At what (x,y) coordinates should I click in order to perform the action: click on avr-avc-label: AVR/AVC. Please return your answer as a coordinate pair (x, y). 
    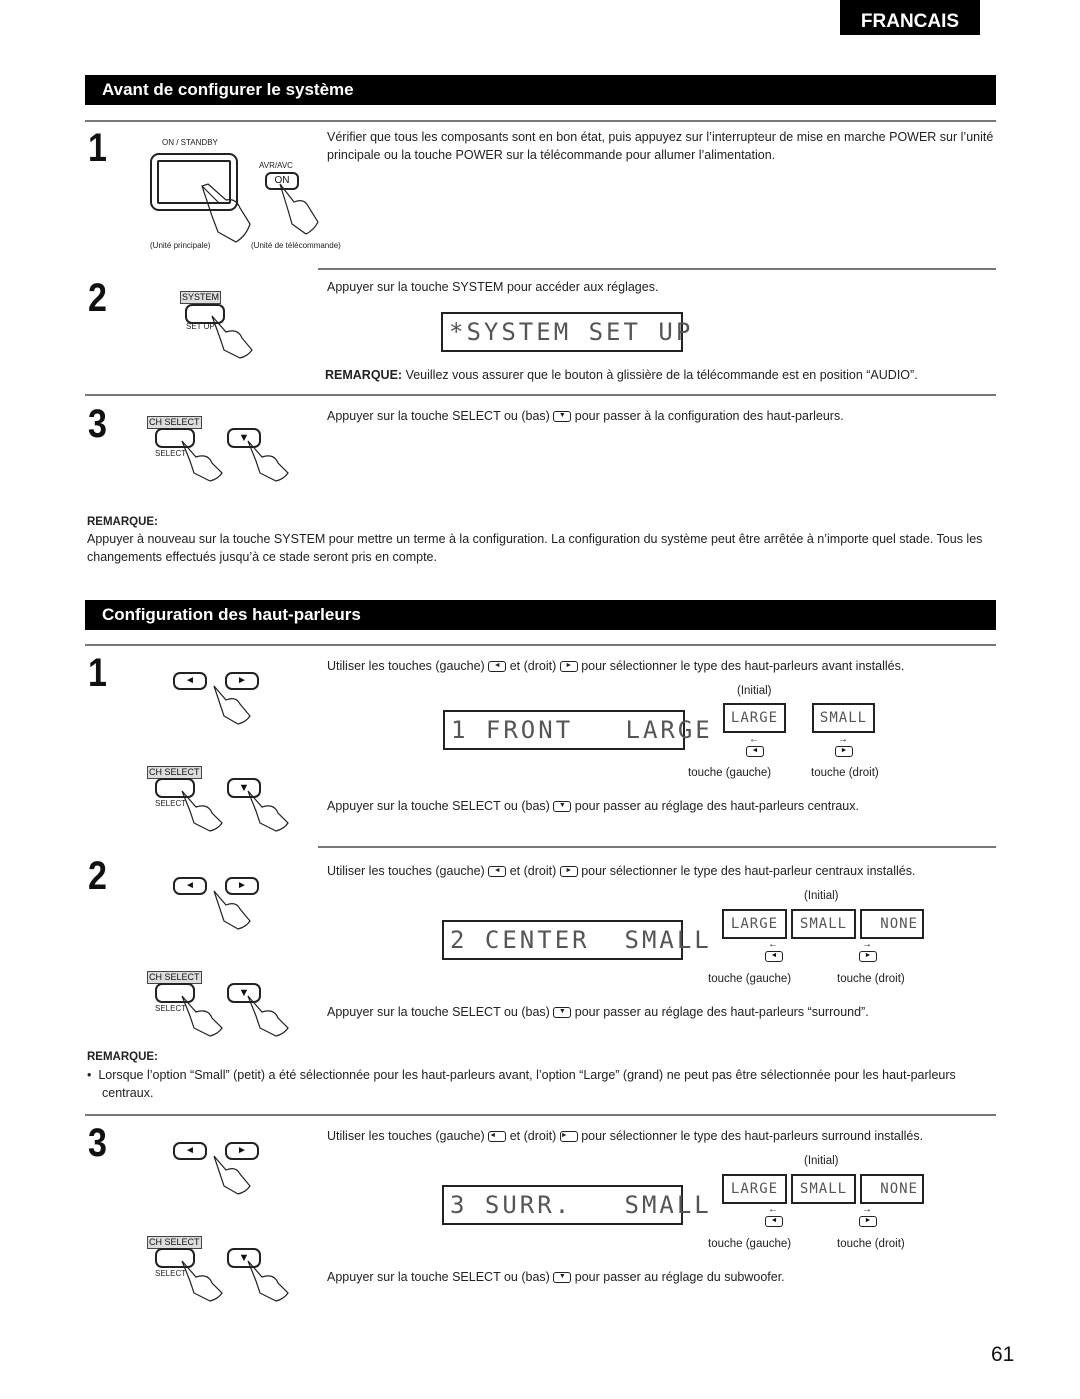
    Looking at the image, I should click on (276, 165).